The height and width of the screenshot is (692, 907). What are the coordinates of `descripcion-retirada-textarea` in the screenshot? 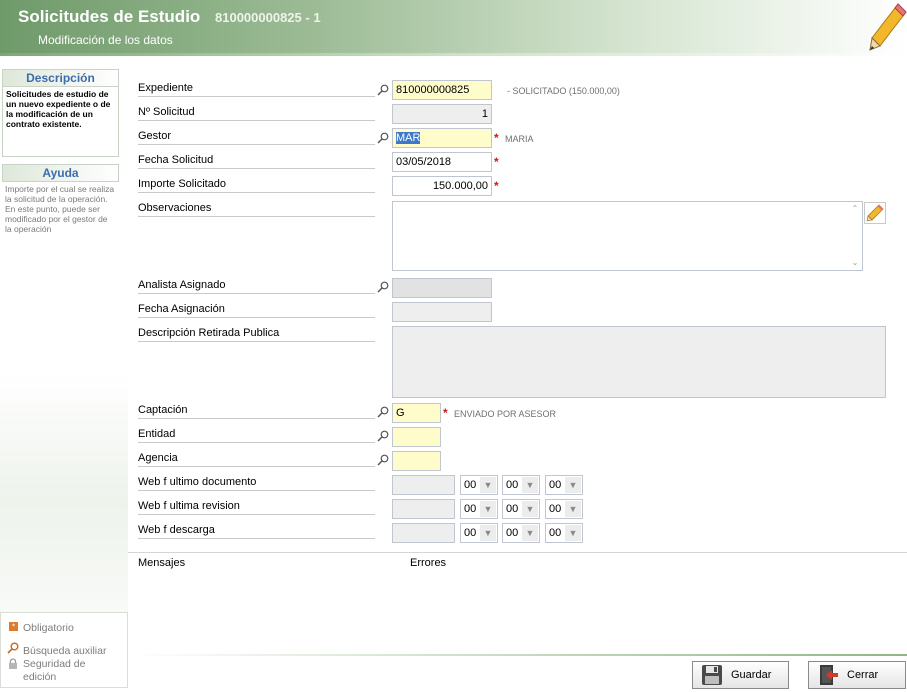 It's located at (639, 362).